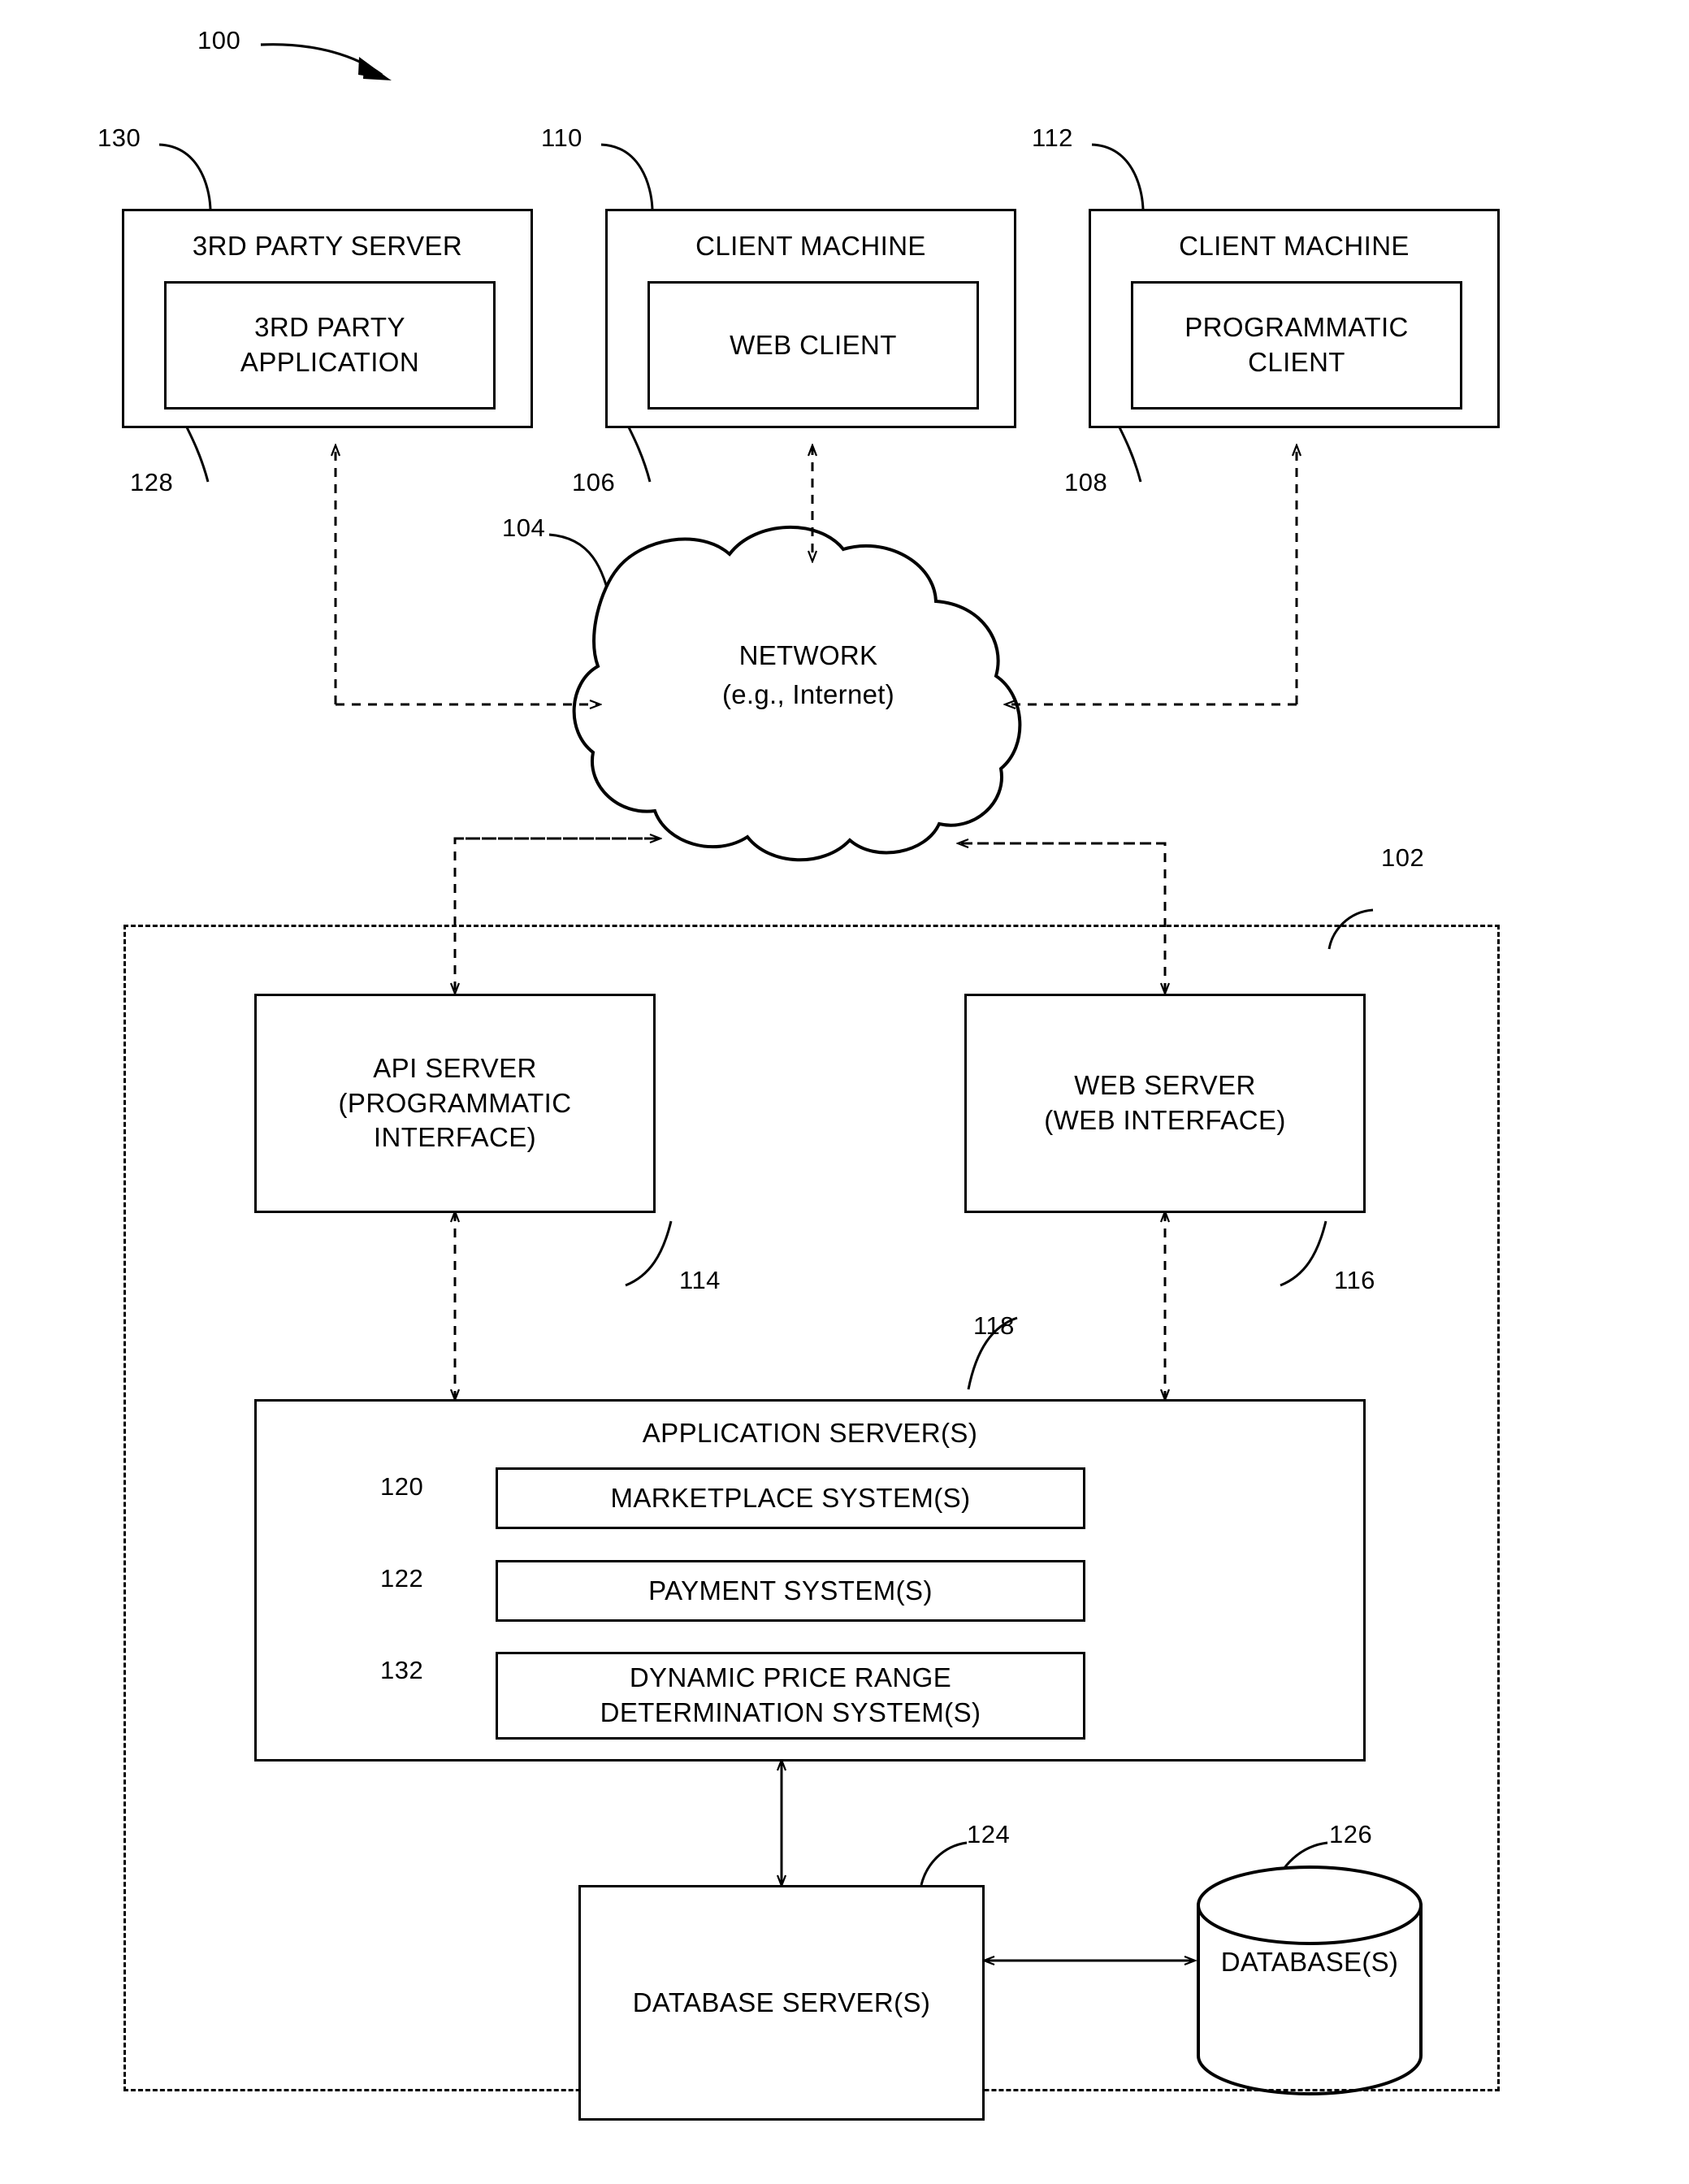  I want to click on ref-108: 108, so click(1086, 482).